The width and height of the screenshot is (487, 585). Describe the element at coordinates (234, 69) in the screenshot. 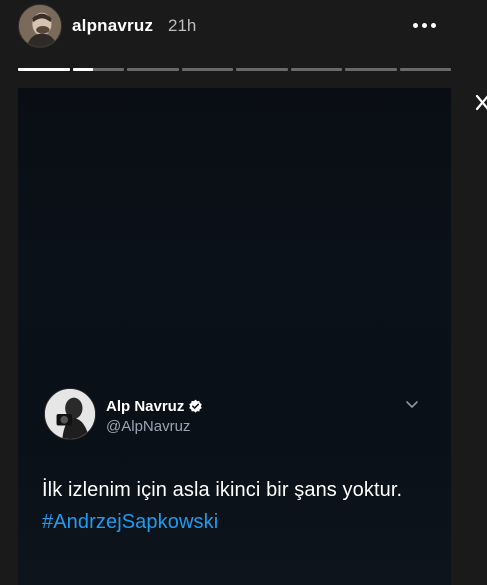

I see `story-progress` at that location.